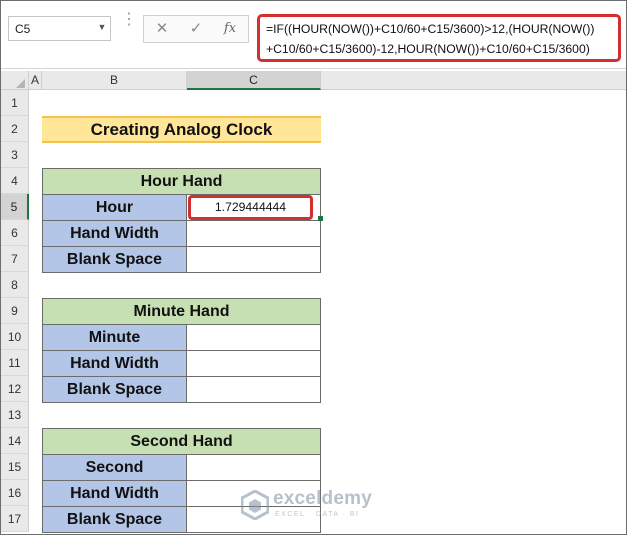 This screenshot has height=535, width=627. Describe the element at coordinates (253, 363) in the screenshot. I see `minute-hand-width-cell` at that location.